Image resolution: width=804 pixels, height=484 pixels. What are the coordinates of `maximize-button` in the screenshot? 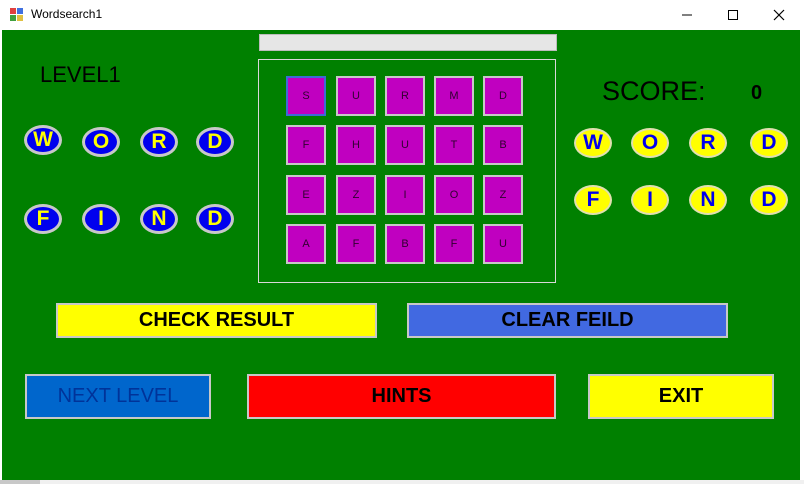 It's located at (733, 15).